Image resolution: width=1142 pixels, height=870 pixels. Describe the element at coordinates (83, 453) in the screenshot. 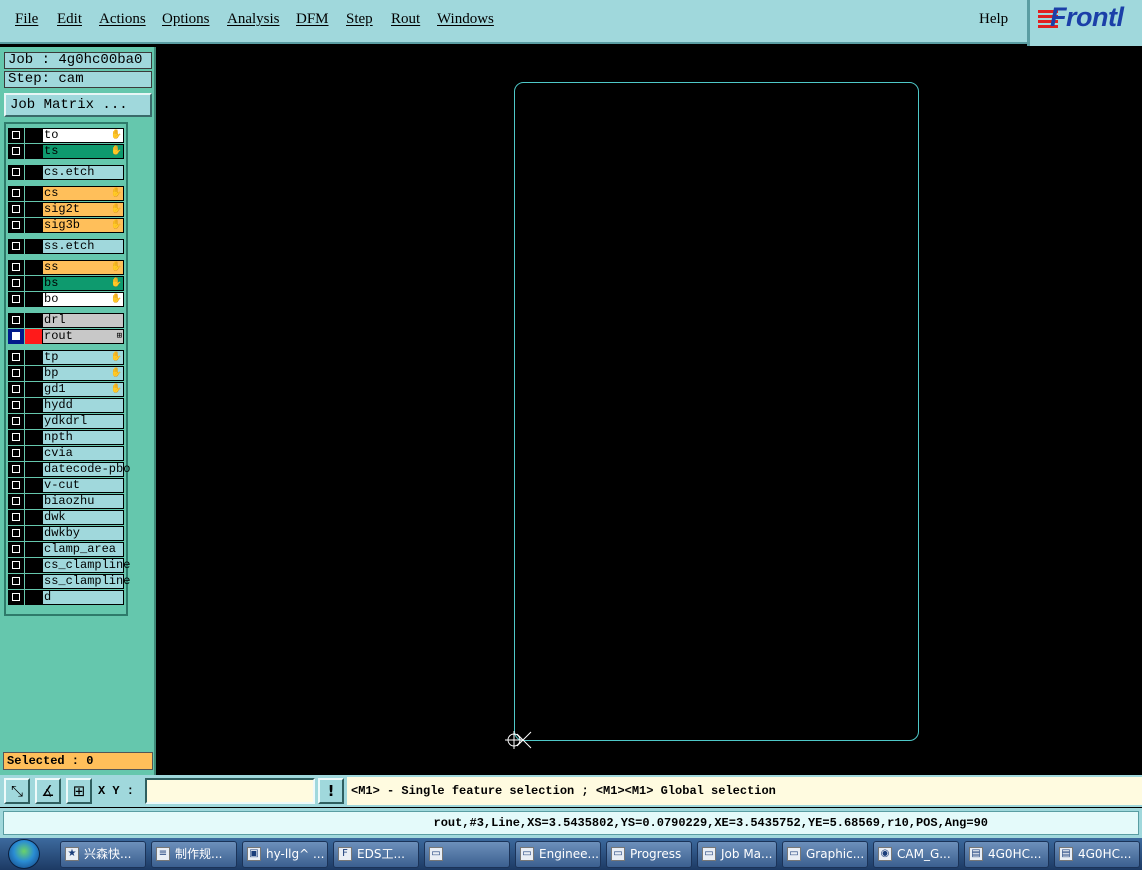

I see `layer-name: cvia` at that location.